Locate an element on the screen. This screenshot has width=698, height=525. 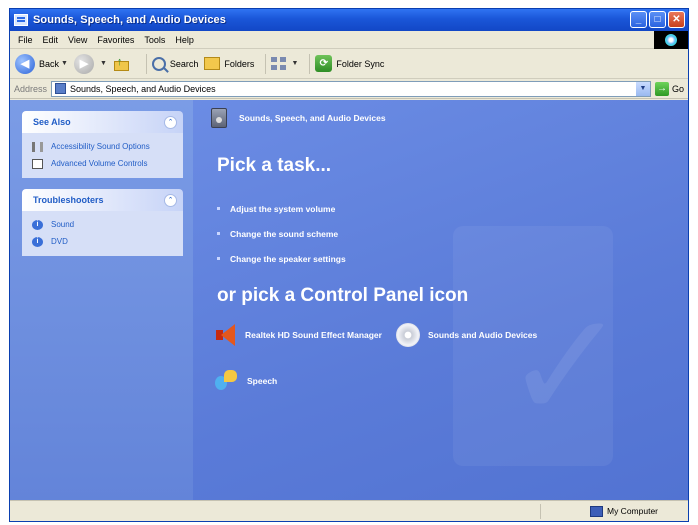
folders-button: Folders is located at coordinates (229, 63).